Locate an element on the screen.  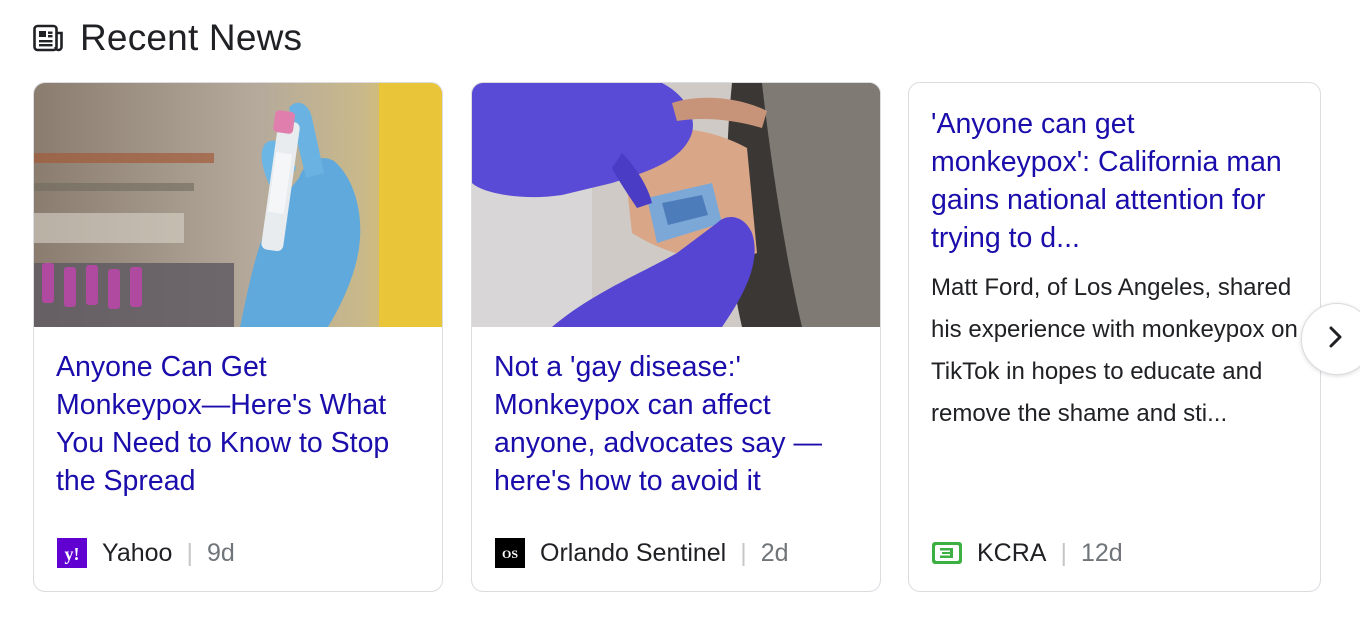
news-source: Yahoo is located at coordinates (137, 552).